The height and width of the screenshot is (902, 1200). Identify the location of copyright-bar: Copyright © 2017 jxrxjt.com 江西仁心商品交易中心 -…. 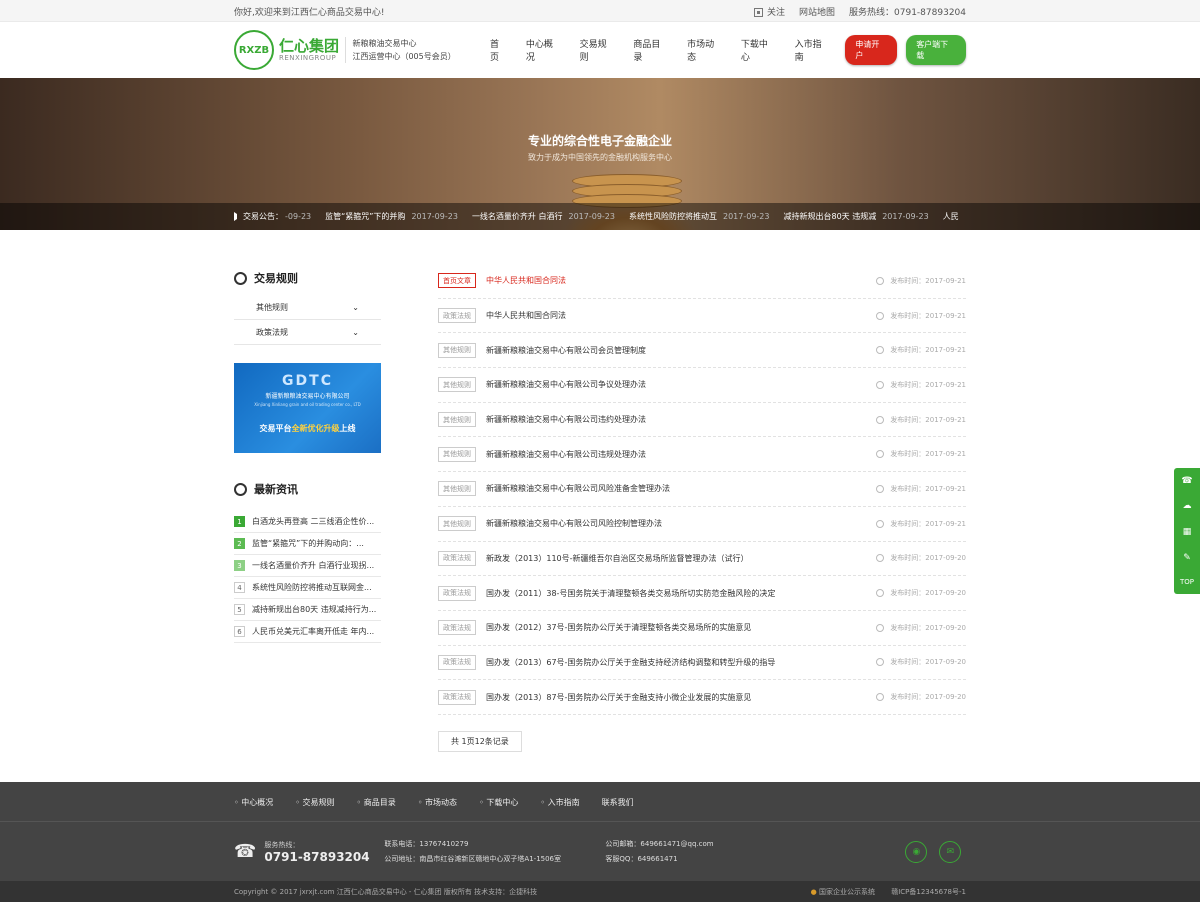
(600, 891).